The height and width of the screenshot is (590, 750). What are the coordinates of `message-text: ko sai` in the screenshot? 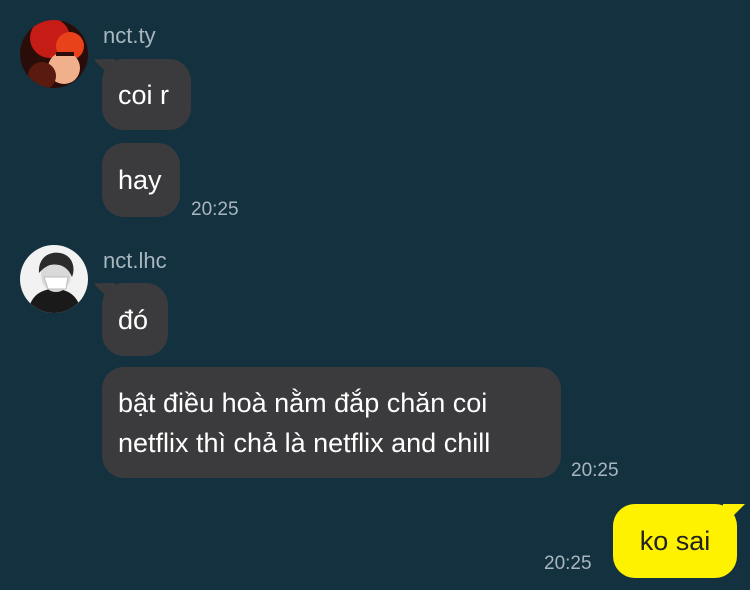 It's located at (675, 541).